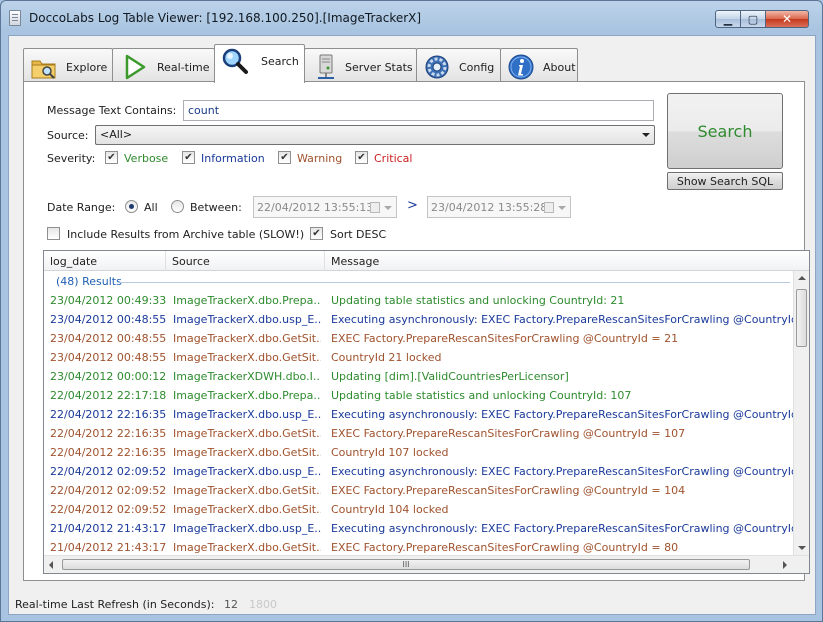 Image resolution: width=823 pixels, height=622 pixels. I want to click on horizontal-scroll-thumb: III, so click(406, 564).